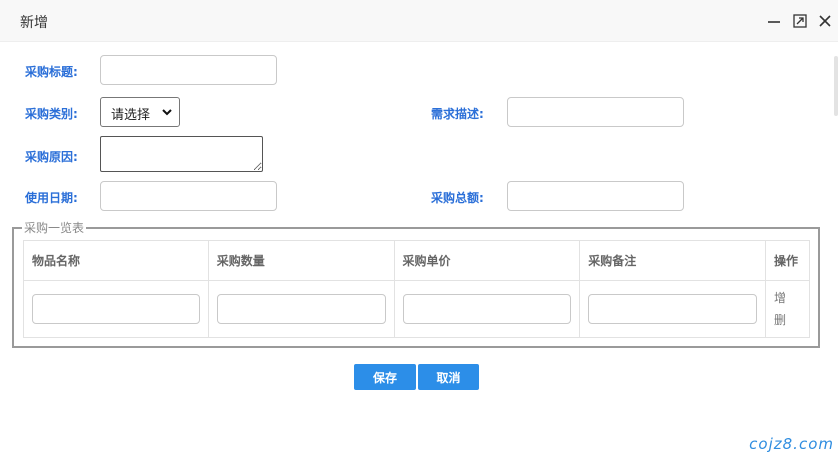 The height and width of the screenshot is (455, 838). I want to click on purchase-category-label: 采购类别:, so click(51, 114).